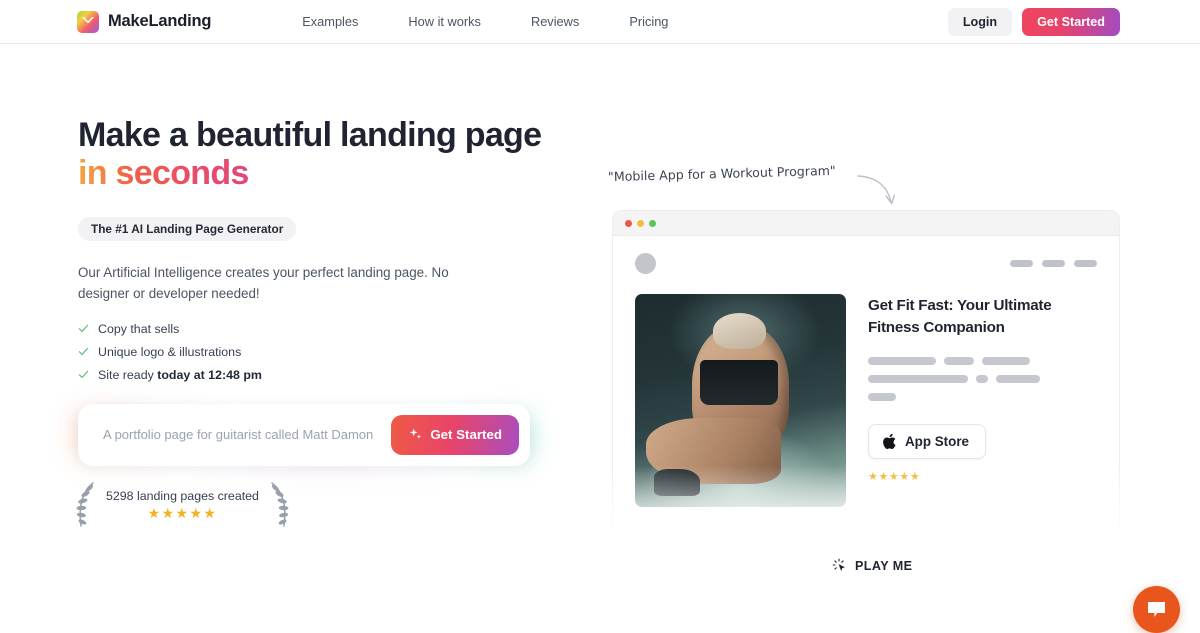 Image resolution: width=1200 pixels, height=633 pixels. Describe the element at coordinates (739, 331) in the screenshot. I see `photo-hair-shape` at that location.